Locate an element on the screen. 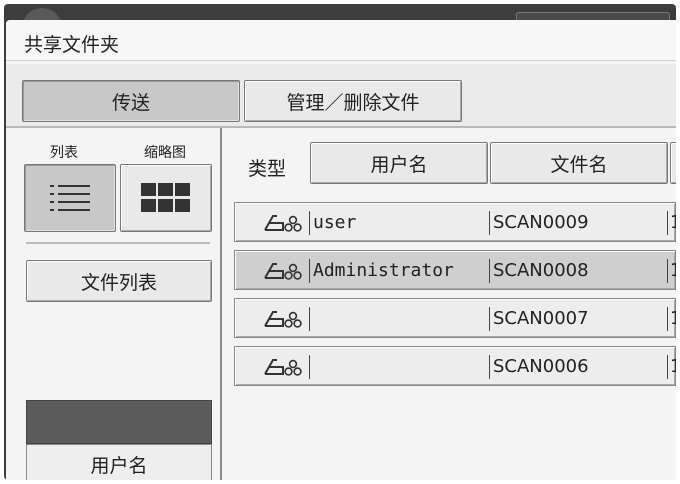 This screenshot has width=680, height=484. sort-by-user-button: 用户名 is located at coordinates (399, 163).